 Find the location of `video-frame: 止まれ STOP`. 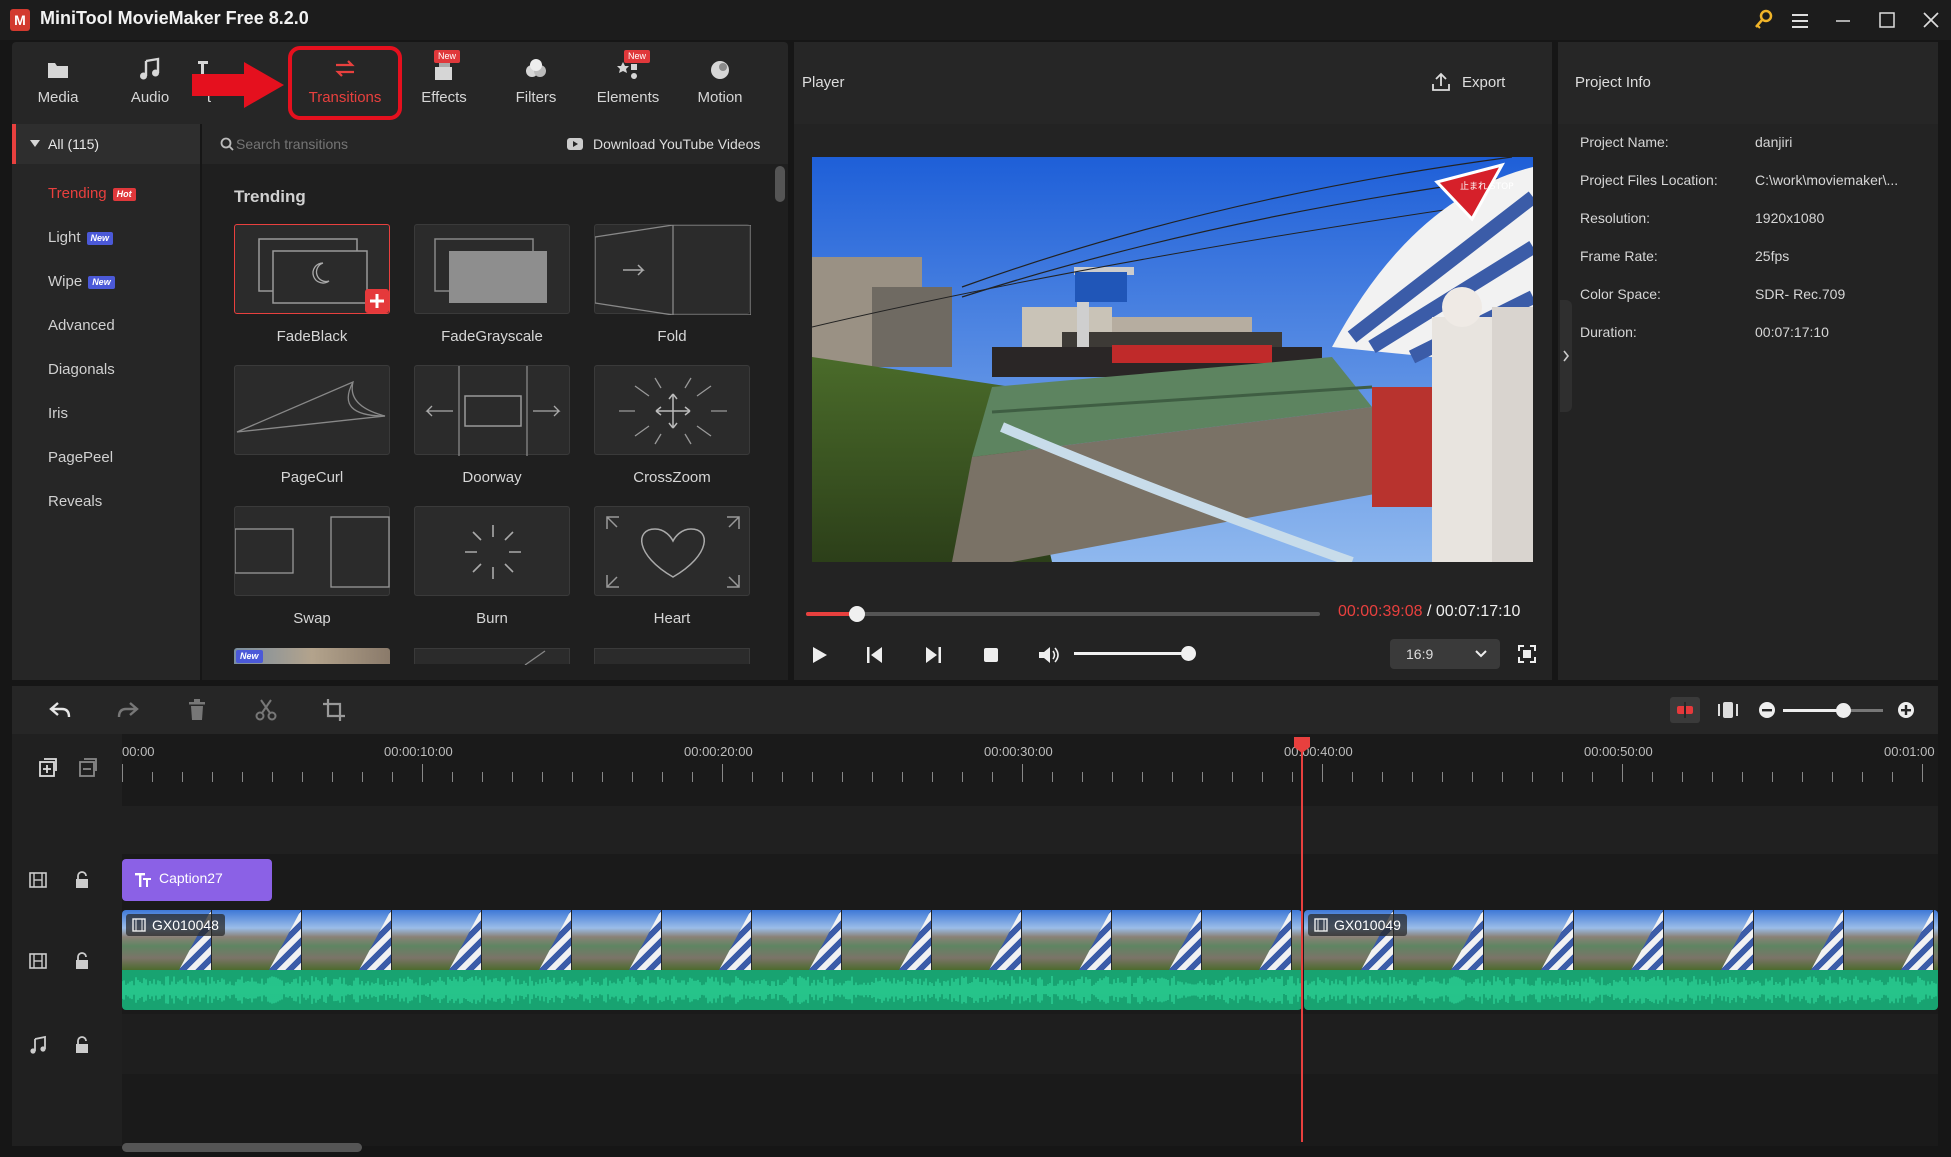

video-frame: 止まれ STOP is located at coordinates (1172, 359).